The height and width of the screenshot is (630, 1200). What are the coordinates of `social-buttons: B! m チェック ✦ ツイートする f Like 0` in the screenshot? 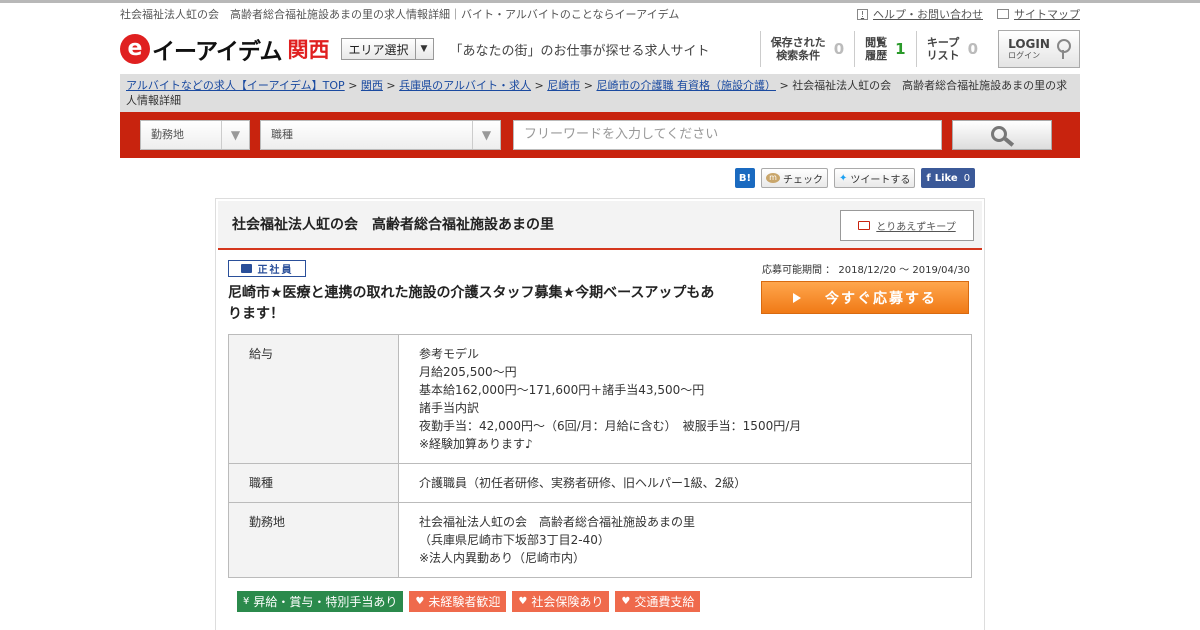 It's located at (855, 178).